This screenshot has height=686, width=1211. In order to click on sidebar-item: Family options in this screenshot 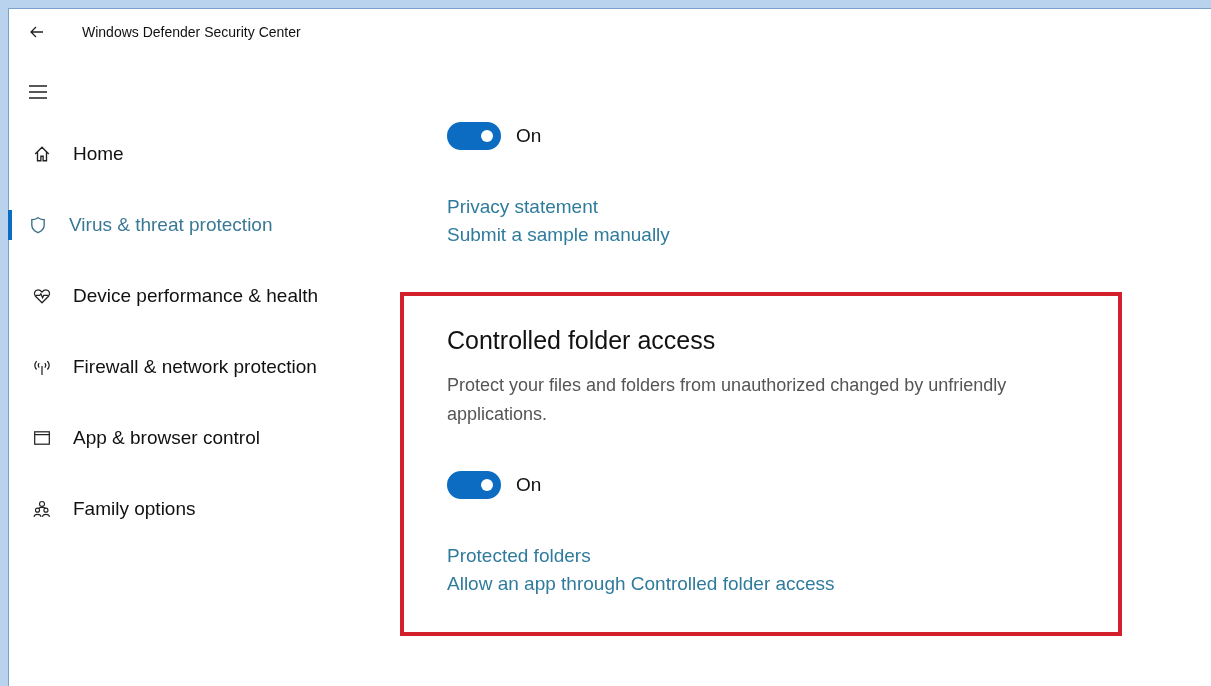, I will do `click(204, 508)`.